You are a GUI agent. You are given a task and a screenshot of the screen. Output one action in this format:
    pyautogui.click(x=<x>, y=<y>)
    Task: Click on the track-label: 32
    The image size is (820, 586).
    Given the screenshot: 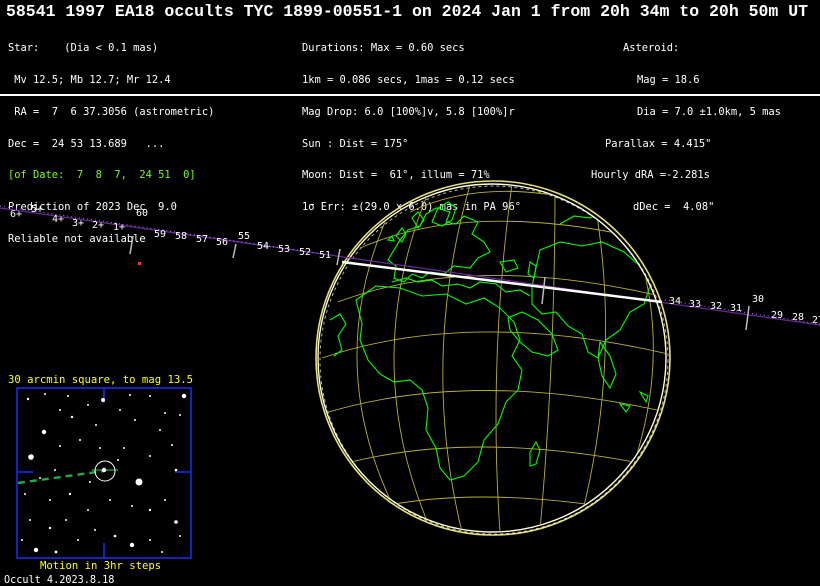 What is the action you would take?
    pyautogui.click(x=716, y=306)
    